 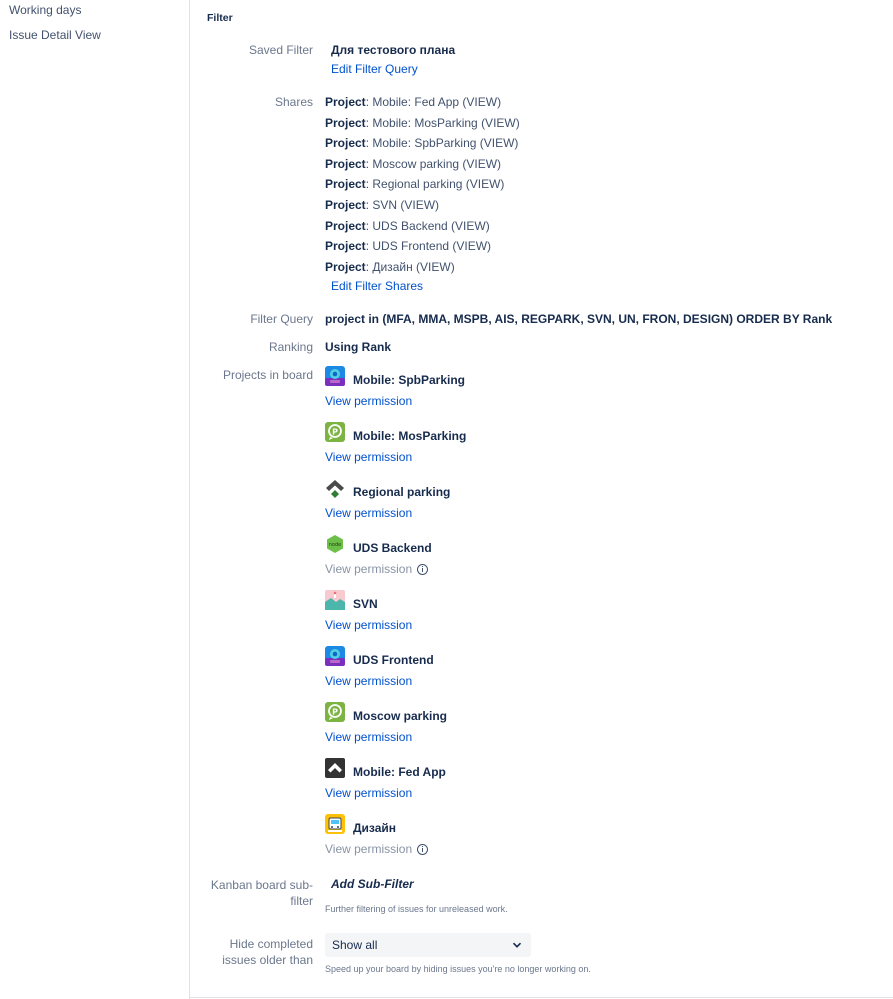 What do you see at coordinates (433, 102) in the screenshot?
I see `share-text: : Mobile: Fed App (VIEW)` at bounding box center [433, 102].